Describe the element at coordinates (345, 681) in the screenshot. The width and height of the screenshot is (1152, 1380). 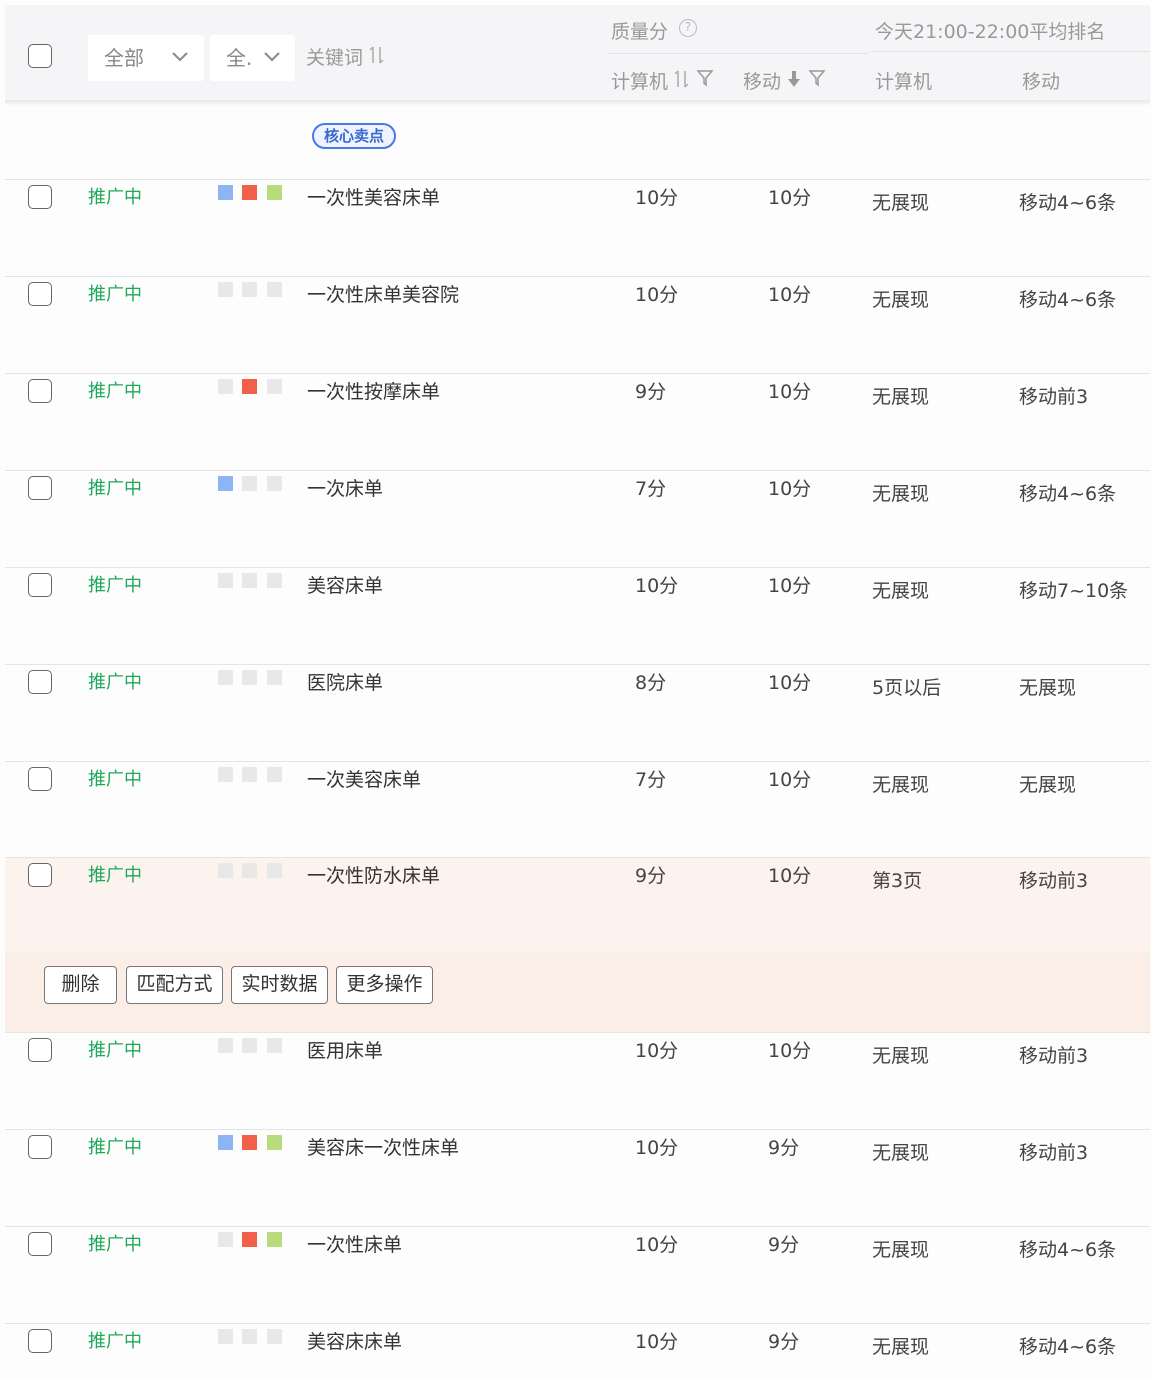
I see `keyword-text: 医院床单` at that location.